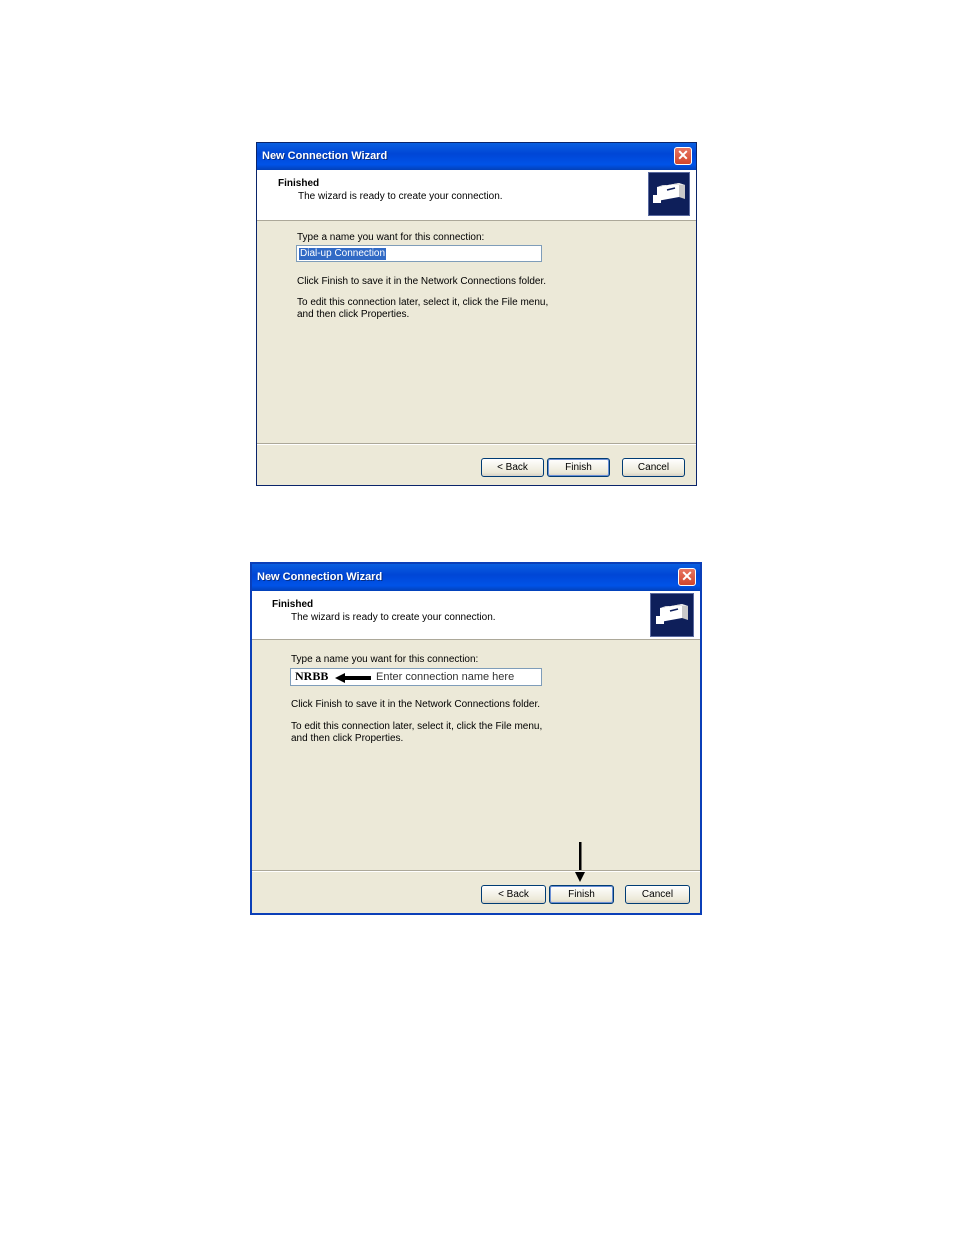 The width and height of the screenshot is (954, 1235). Describe the element at coordinates (445, 677) in the screenshot. I see `annotation-hint: Enter connection name here` at that location.